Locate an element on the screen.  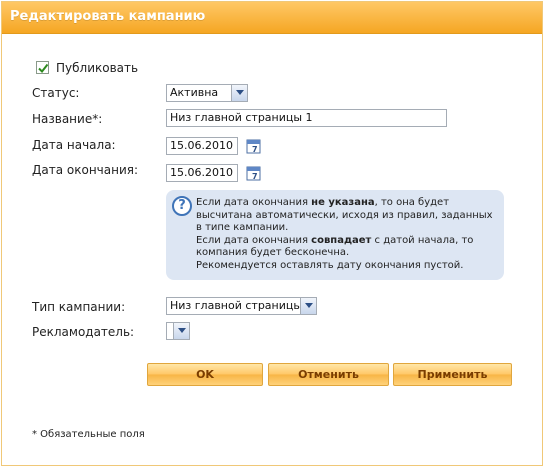
advertiser-select is located at coordinates (178, 331).